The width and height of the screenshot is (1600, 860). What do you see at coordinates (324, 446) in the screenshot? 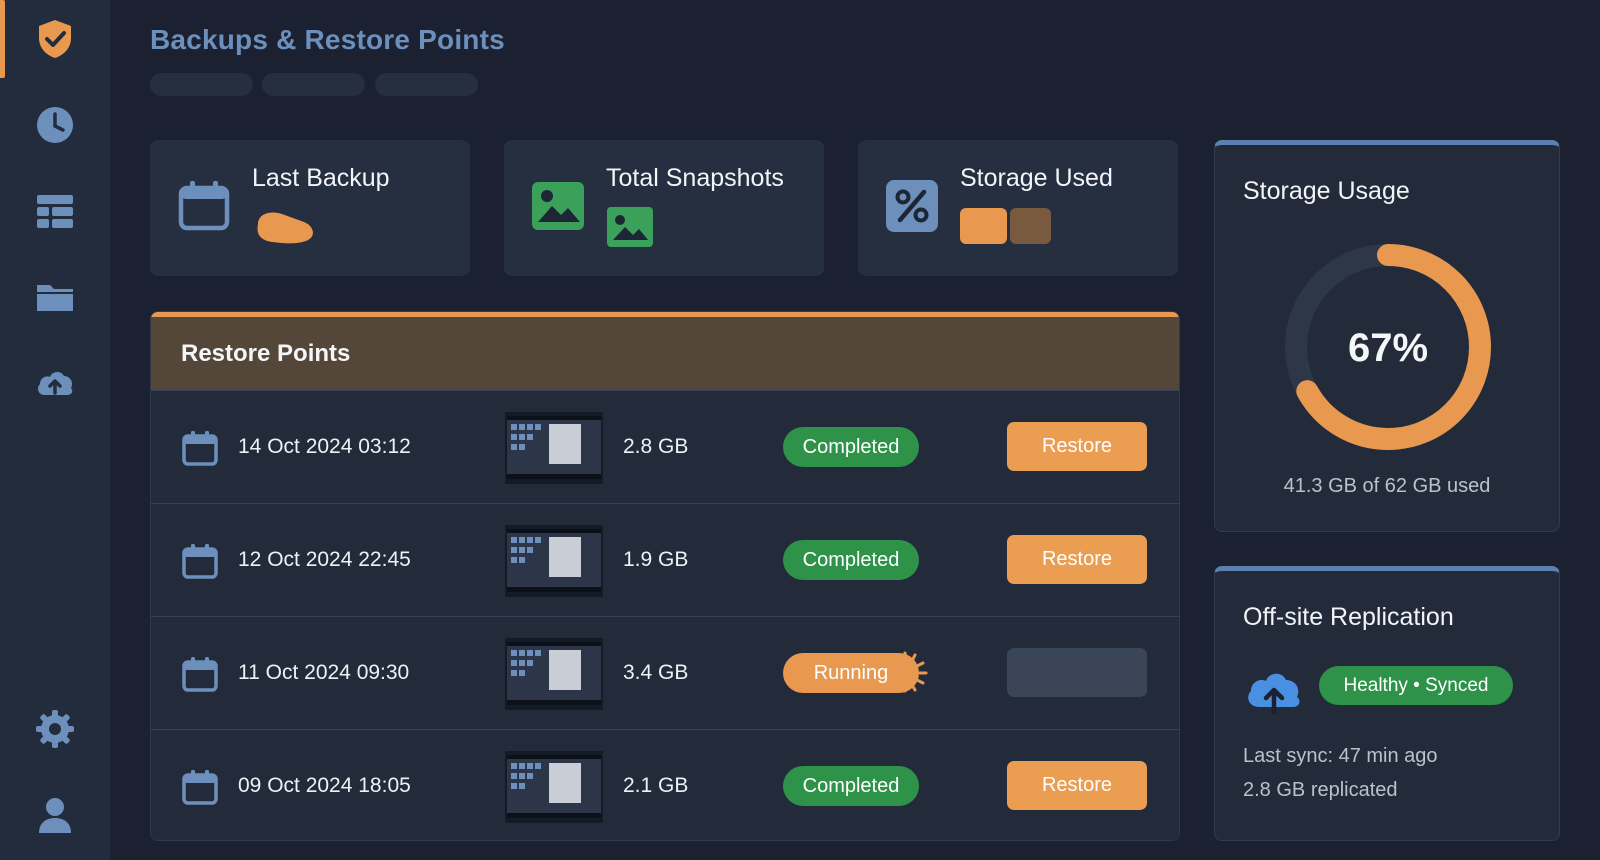
I see `restore-point-date: 14 Oct 2024 03:12` at bounding box center [324, 446].